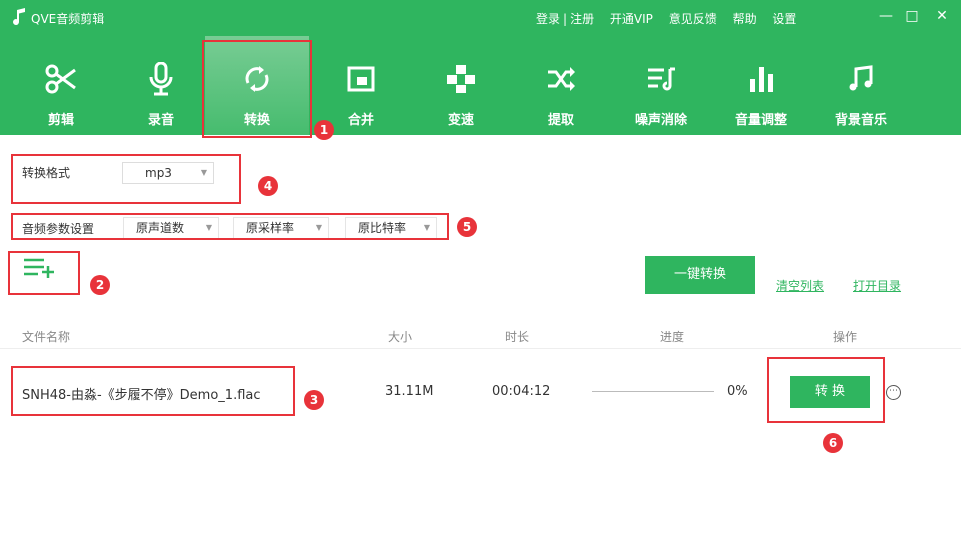 The image size is (961, 540). Describe the element at coordinates (860, 120) in the screenshot. I see `tool-label: 背景音乐` at that location.